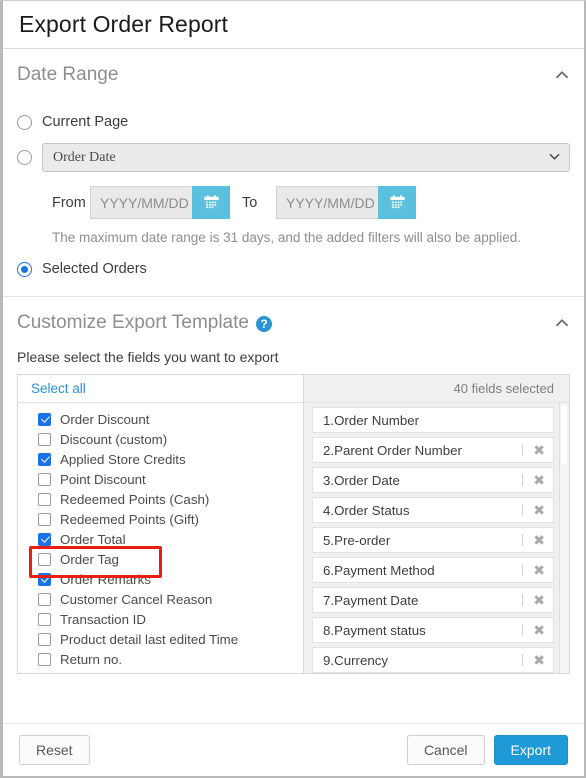 This screenshot has height=778, width=586. I want to click on dialog-footer: Reset Cancel Export, so click(293, 749).